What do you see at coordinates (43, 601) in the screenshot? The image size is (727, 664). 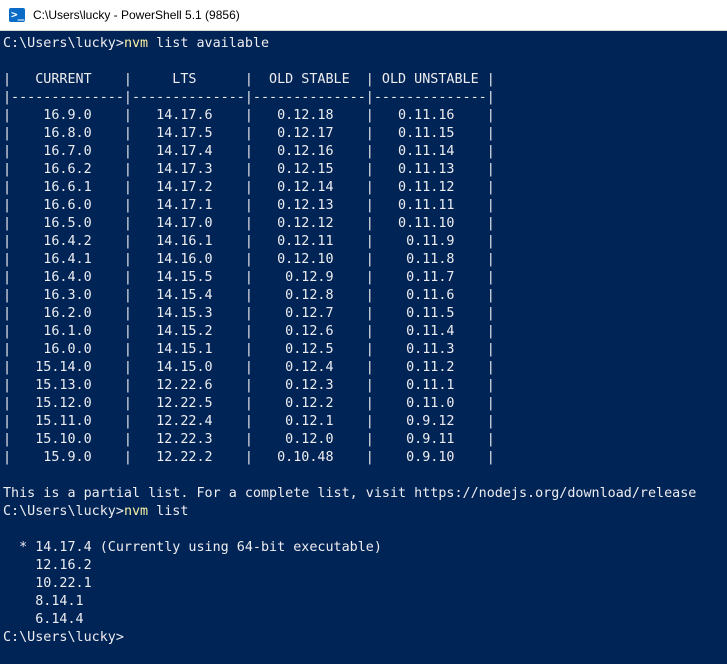 I see `installed-version-item: 8.14.1` at bounding box center [43, 601].